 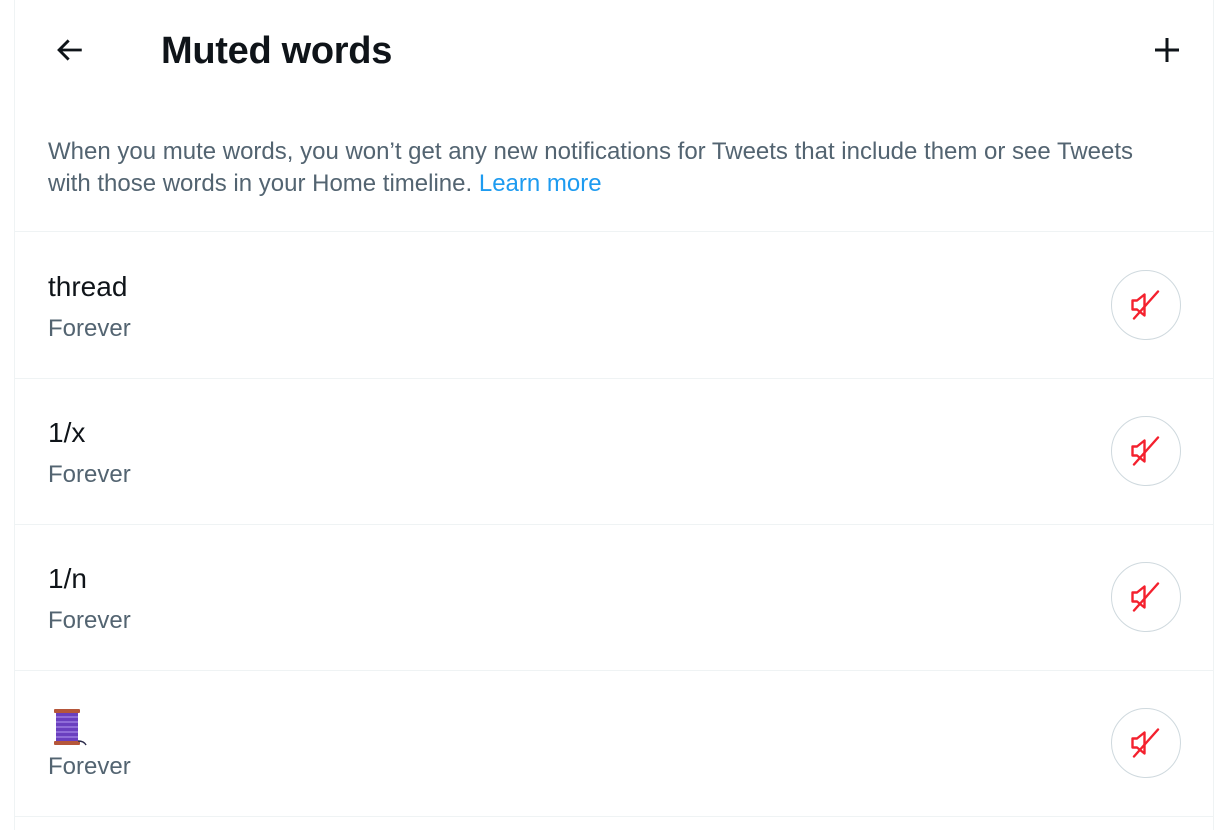 I want to click on muted-word-text: 1/x, so click(x=67, y=432).